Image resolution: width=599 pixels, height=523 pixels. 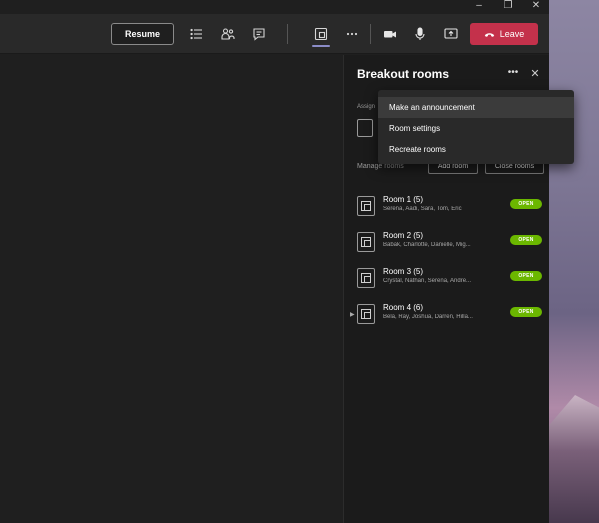 I want to click on room-name: Room 2 (5), so click(x=403, y=235).